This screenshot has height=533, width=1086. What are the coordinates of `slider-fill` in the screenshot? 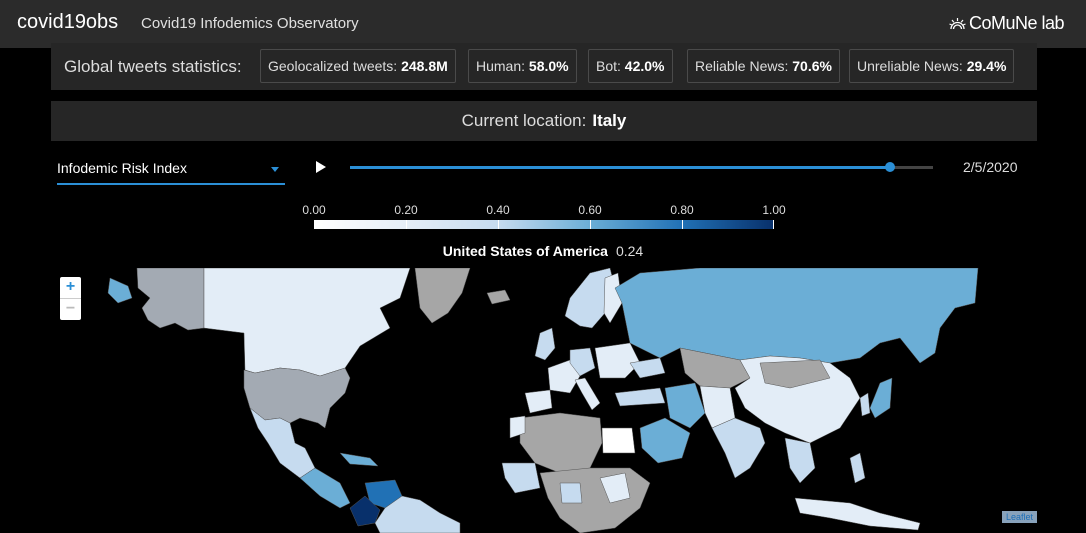 It's located at (620, 167).